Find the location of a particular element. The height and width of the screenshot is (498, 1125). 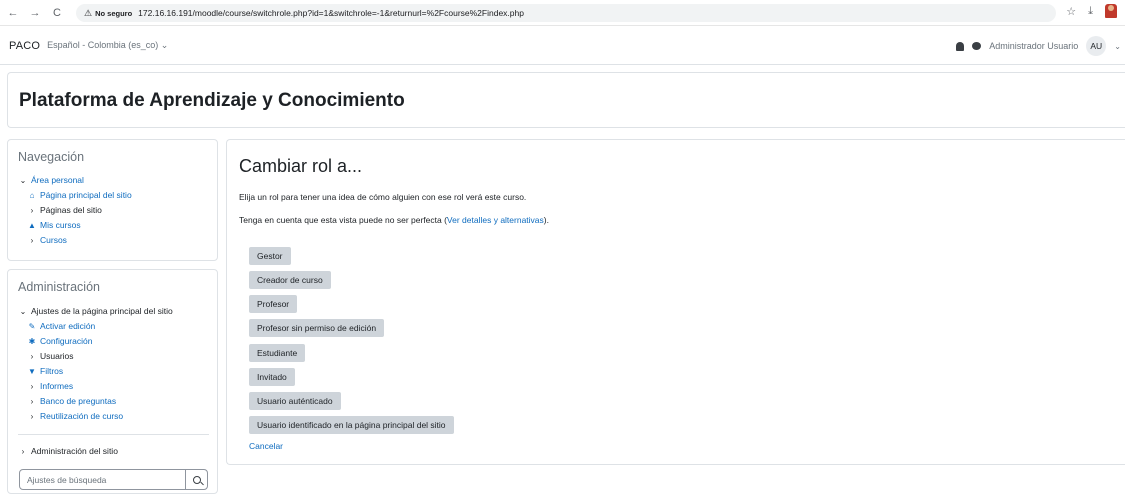

administration-block-title: Administración is located at coordinates (59, 287).